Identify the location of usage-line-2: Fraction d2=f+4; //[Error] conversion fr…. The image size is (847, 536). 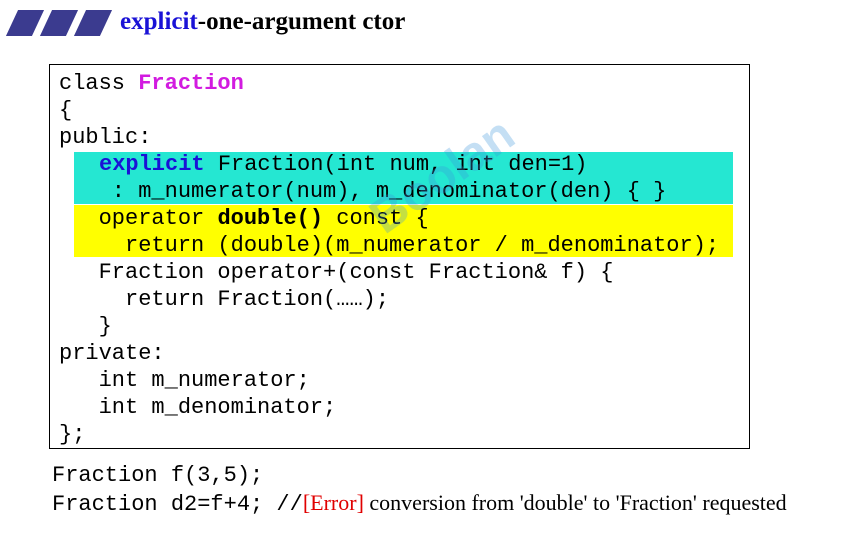
(419, 503).